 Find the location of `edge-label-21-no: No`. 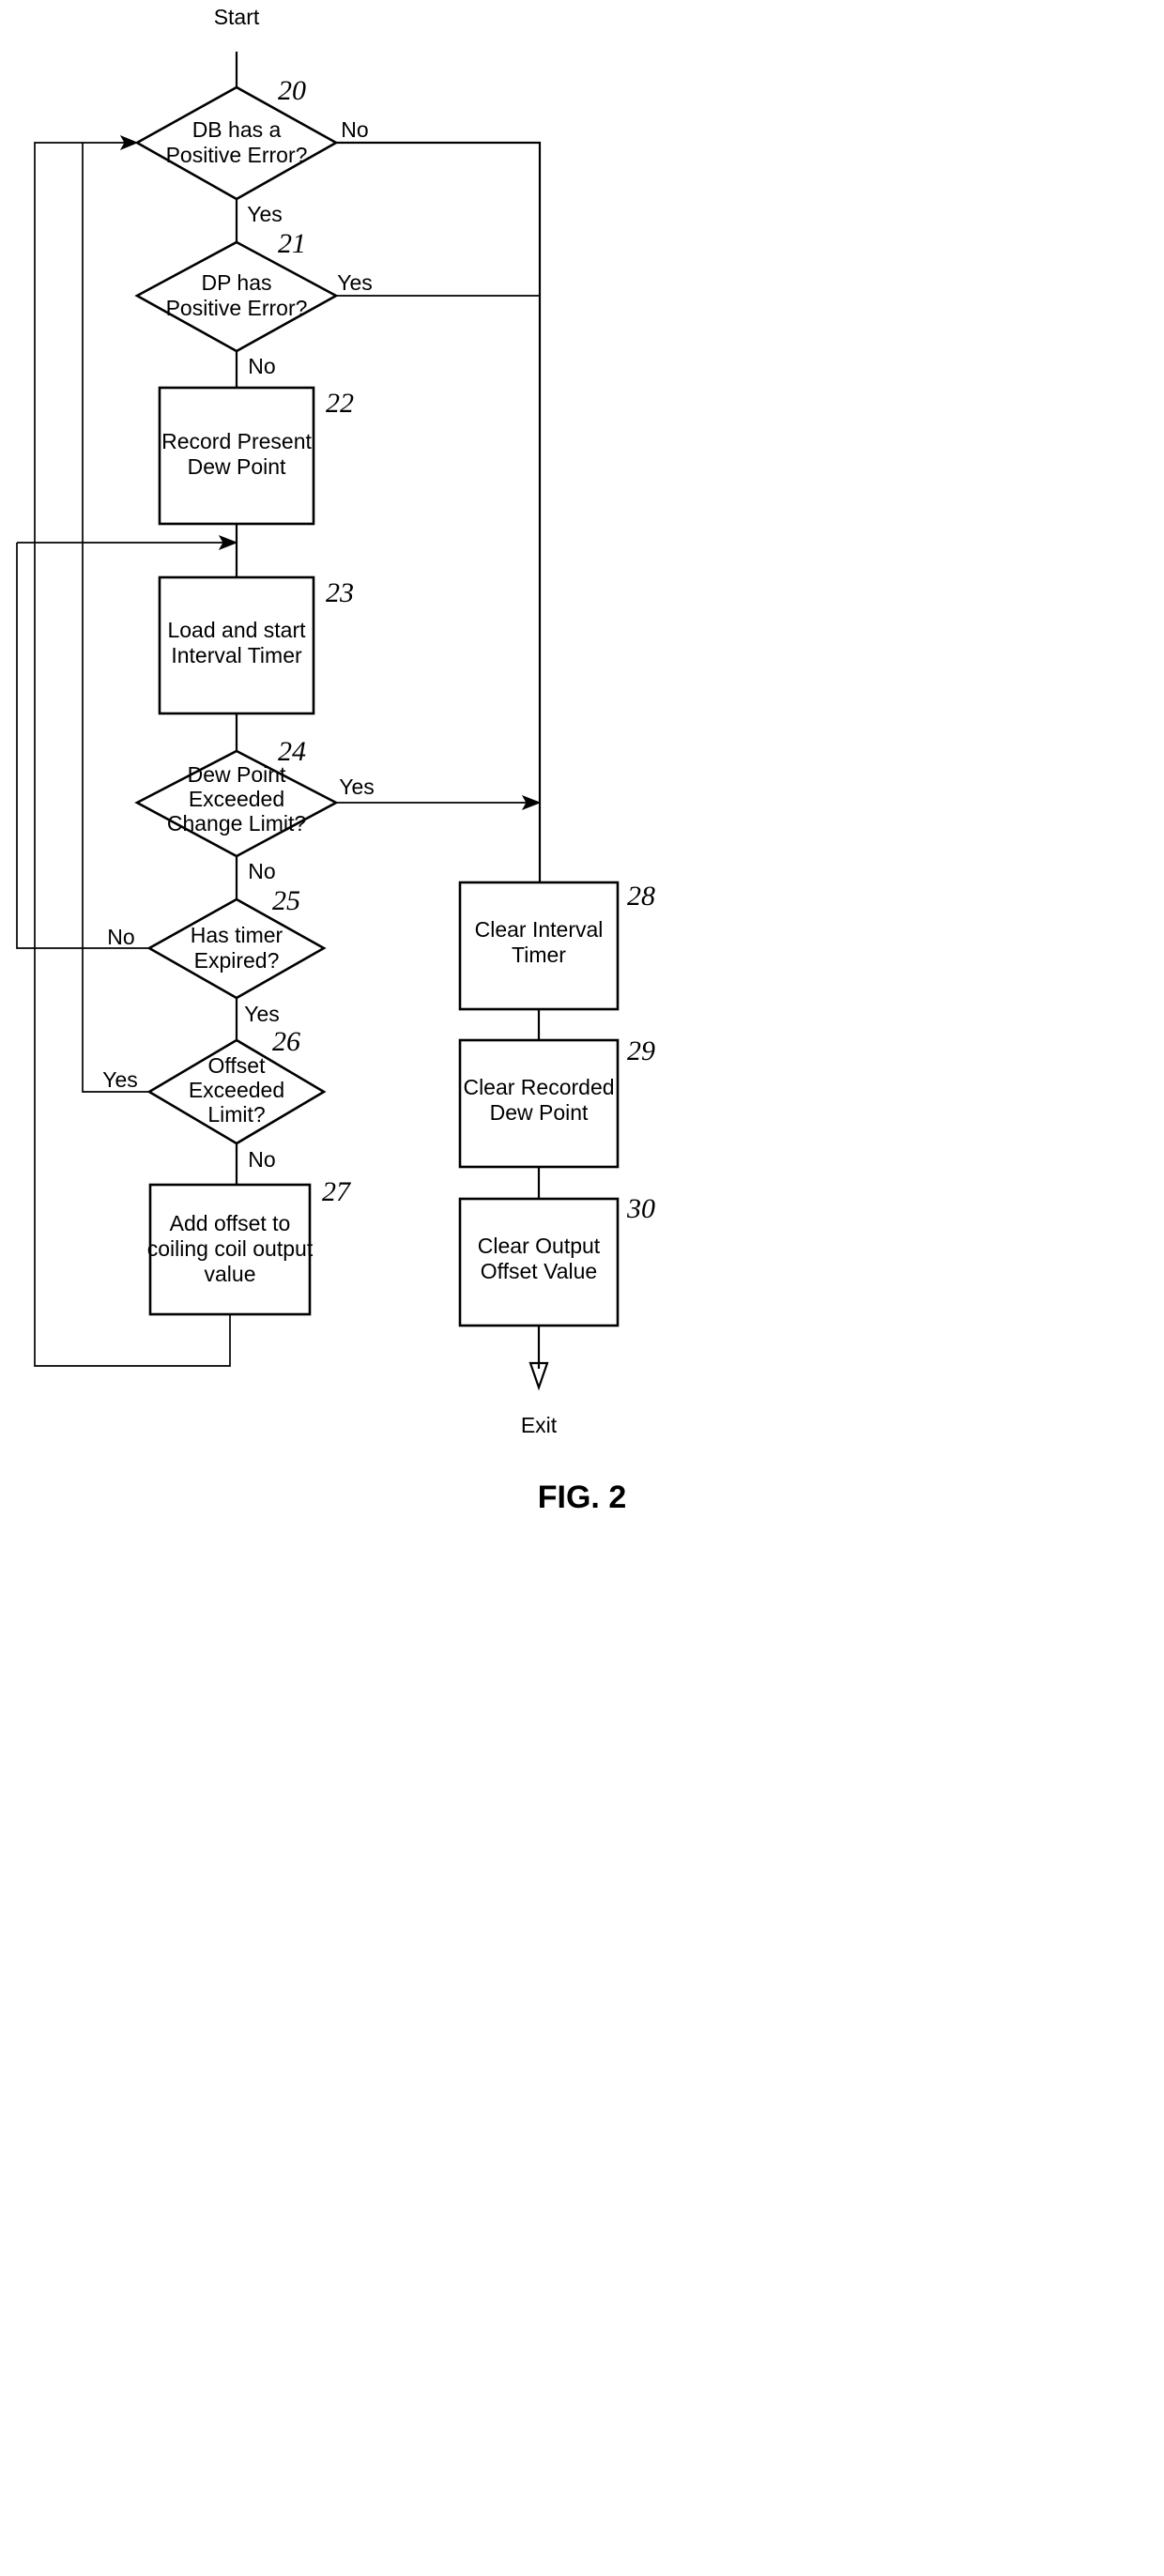

edge-label-21-no: No is located at coordinates (261, 366).